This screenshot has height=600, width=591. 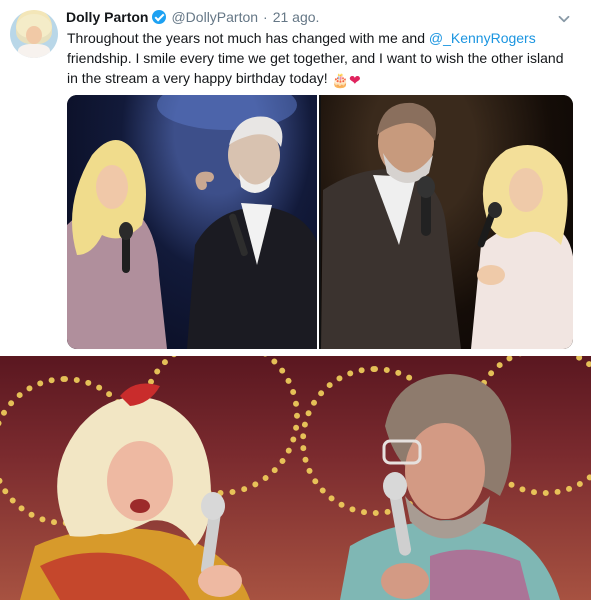 What do you see at coordinates (564, 18) in the screenshot?
I see `chevron-down-icon` at bounding box center [564, 18].